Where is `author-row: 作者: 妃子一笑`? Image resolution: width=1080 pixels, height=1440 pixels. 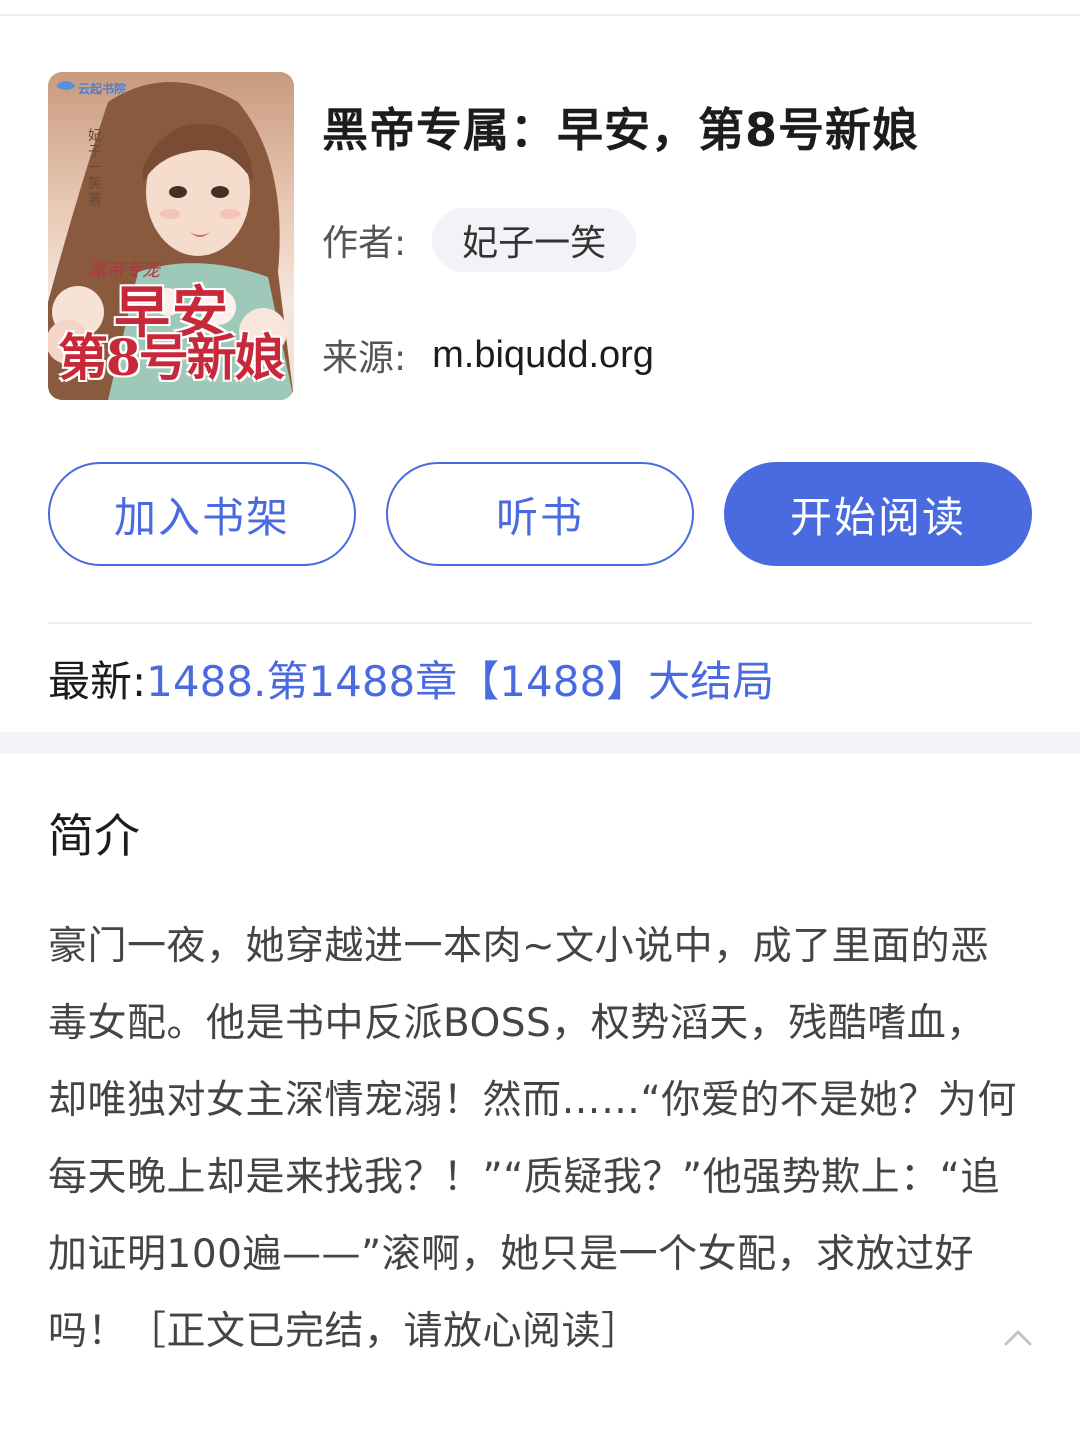 author-row: 作者: 妃子一笑 is located at coordinates (479, 240).